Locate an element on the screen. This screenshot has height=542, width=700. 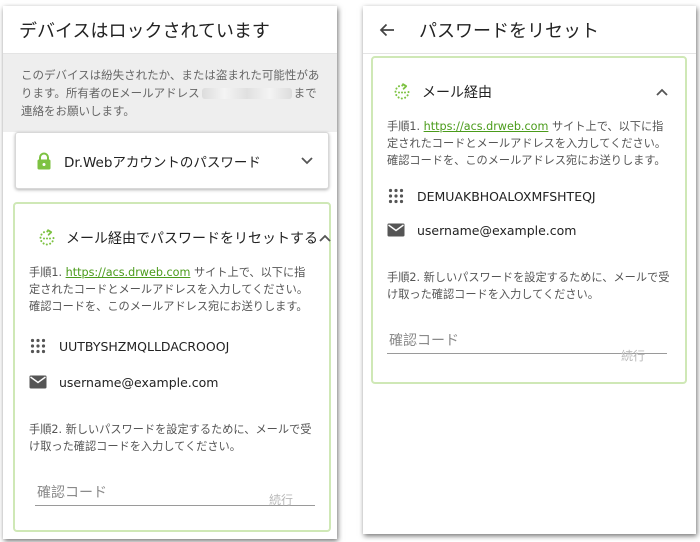
app-bar: デバイスはロックされています is located at coordinates (170, 30).